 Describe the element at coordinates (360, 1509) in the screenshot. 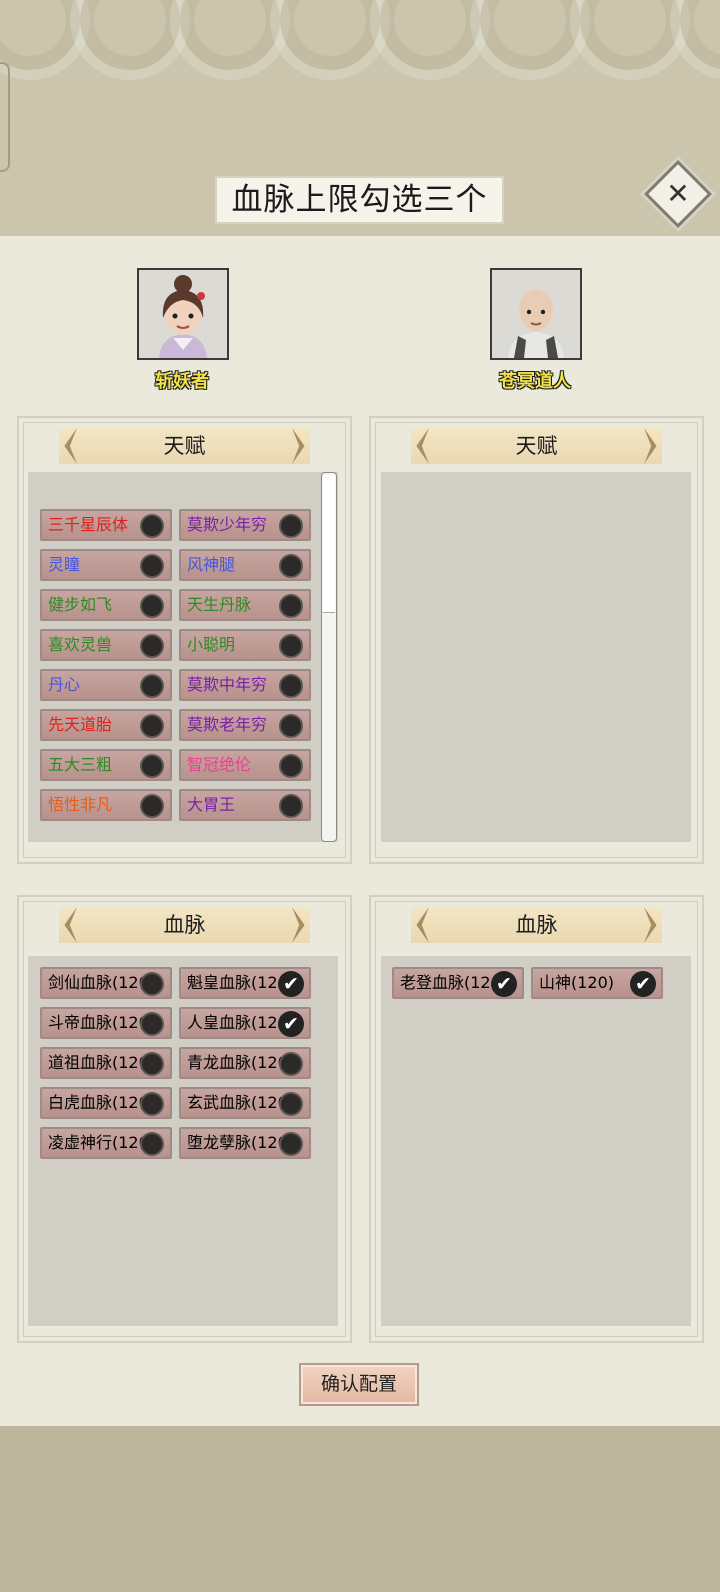

I see `bottom-background` at that location.